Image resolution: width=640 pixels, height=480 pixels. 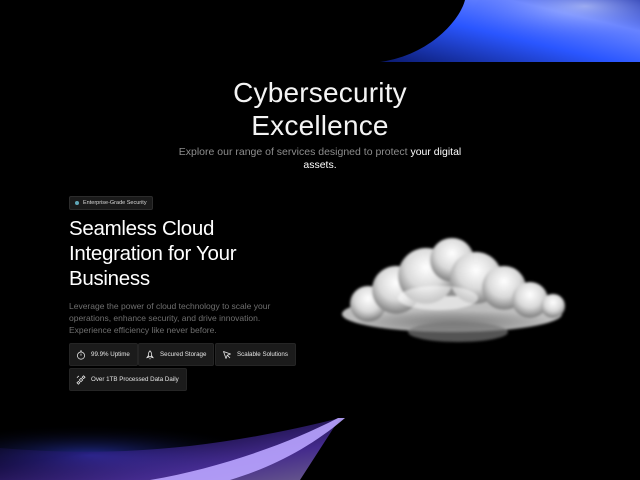 What do you see at coordinates (115, 203) in the screenshot?
I see `badge-label: Enterprise-Grade Security` at bounding box center [115, 203].